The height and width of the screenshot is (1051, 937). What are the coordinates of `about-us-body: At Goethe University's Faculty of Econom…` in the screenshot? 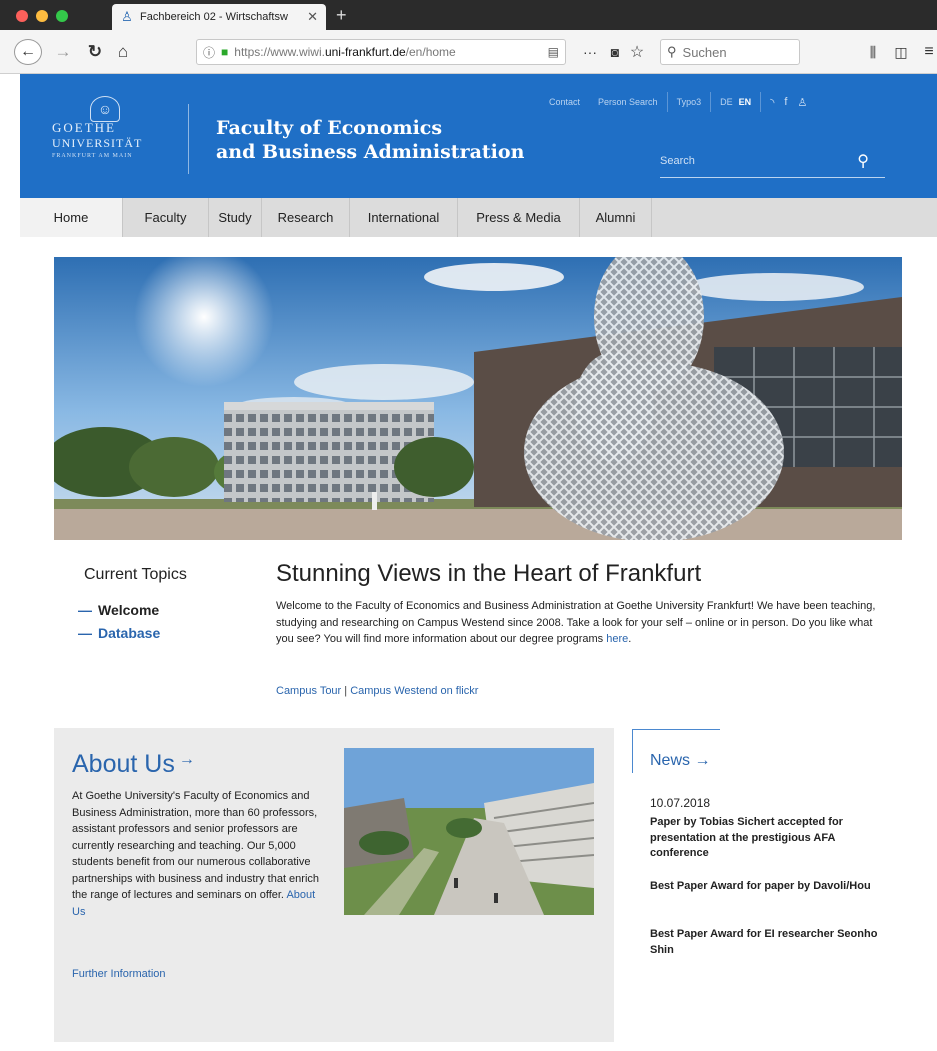 It's located at (196, 845).